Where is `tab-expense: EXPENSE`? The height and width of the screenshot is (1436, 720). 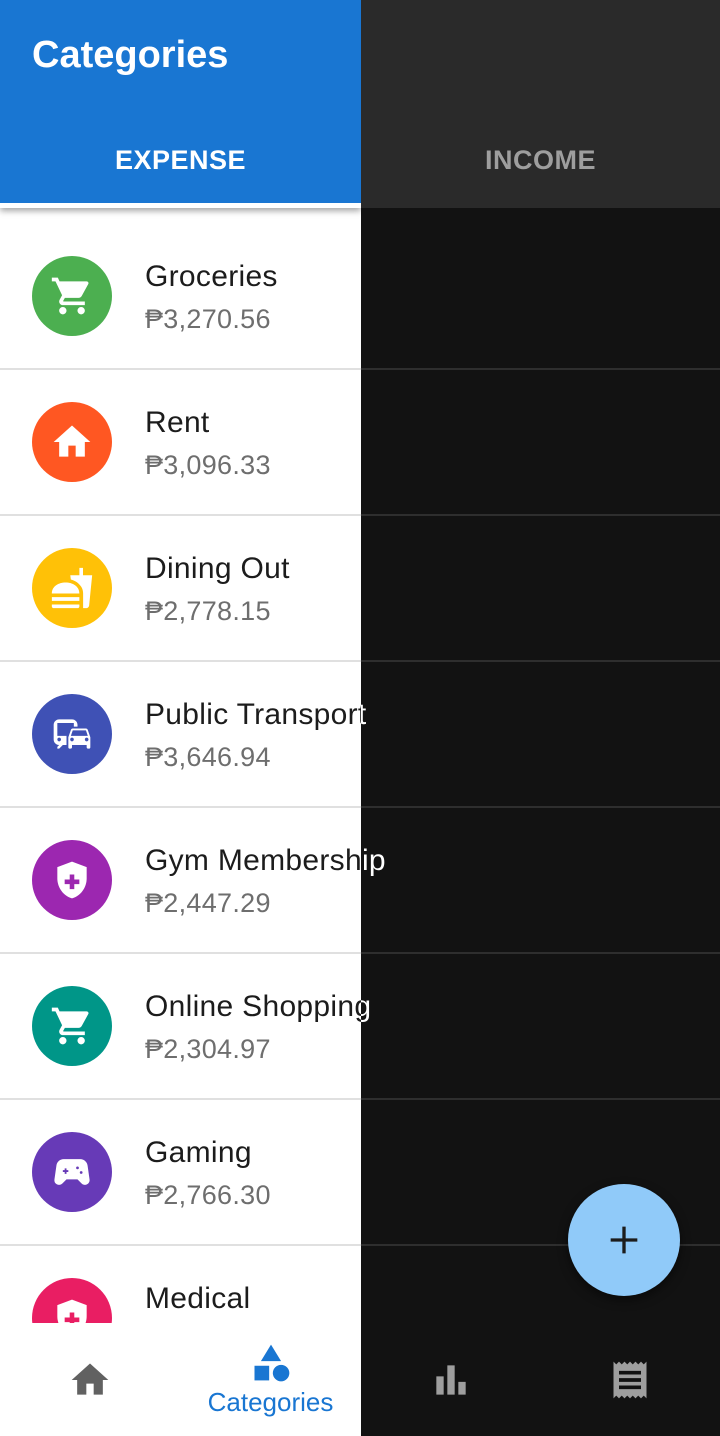 tab-expense: EXPENSE is located at coordinates (180, 160).